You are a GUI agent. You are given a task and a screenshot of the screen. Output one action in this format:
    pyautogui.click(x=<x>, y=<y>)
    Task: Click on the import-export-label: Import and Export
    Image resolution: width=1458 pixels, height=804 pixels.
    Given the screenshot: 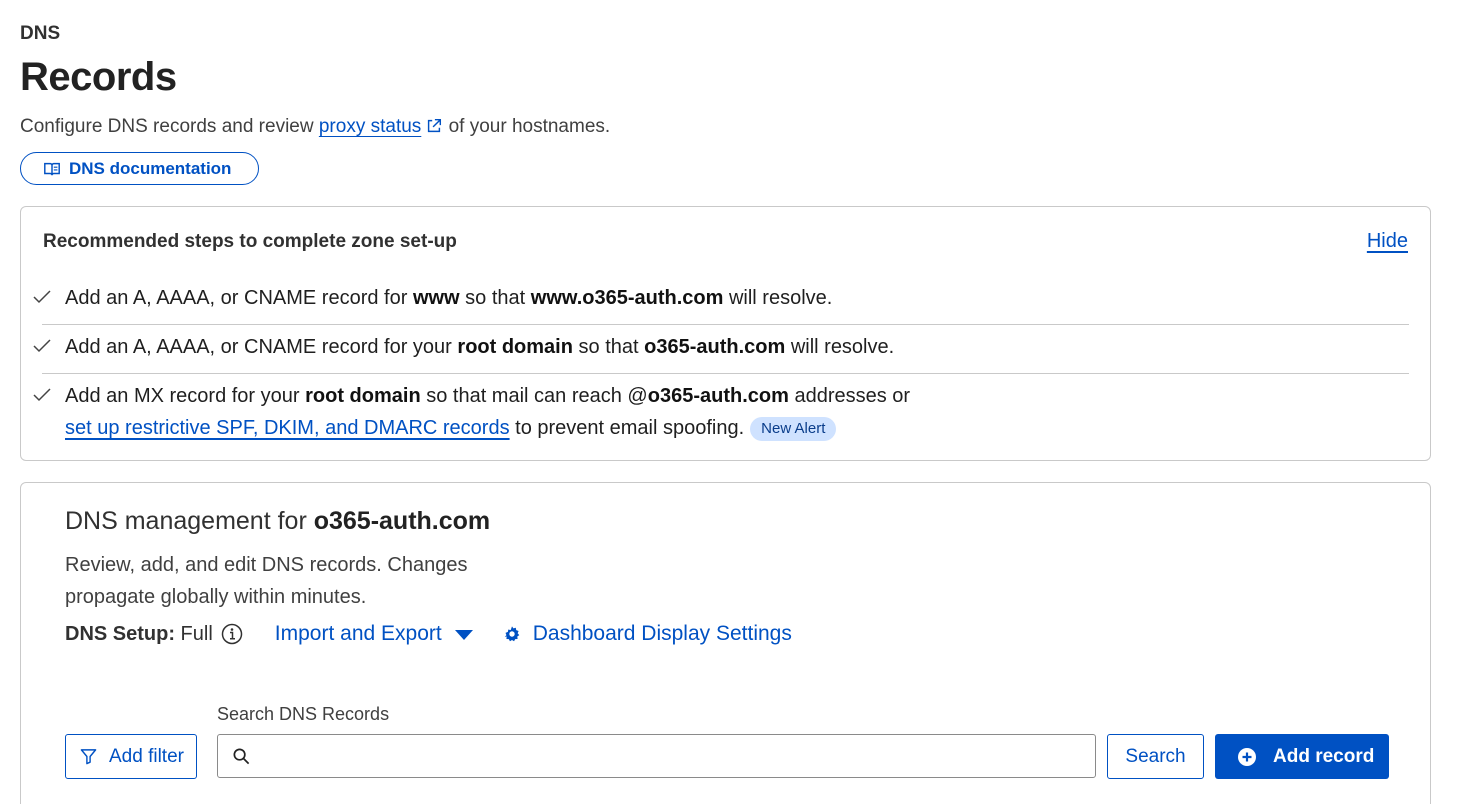 What is the action you would take?
    pyautogui.click(x=358, y=633)
    